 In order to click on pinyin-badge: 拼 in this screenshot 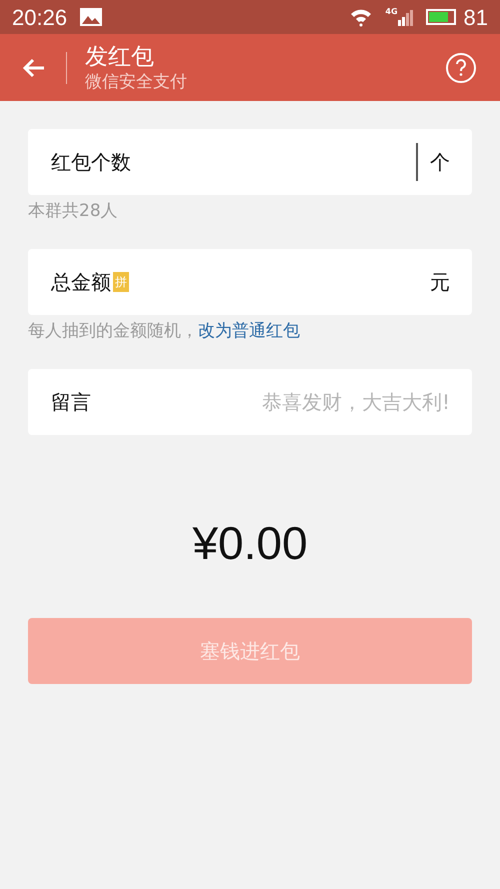, I will do `click(121, 282)`.